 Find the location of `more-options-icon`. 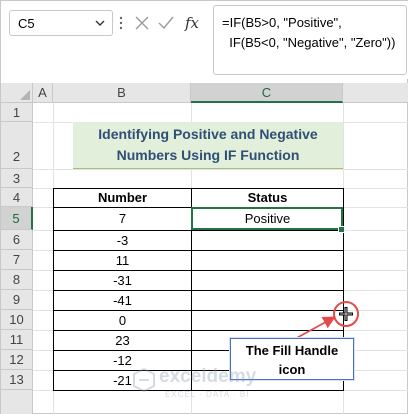

more-options-icon is located at coordinates (121, 23).